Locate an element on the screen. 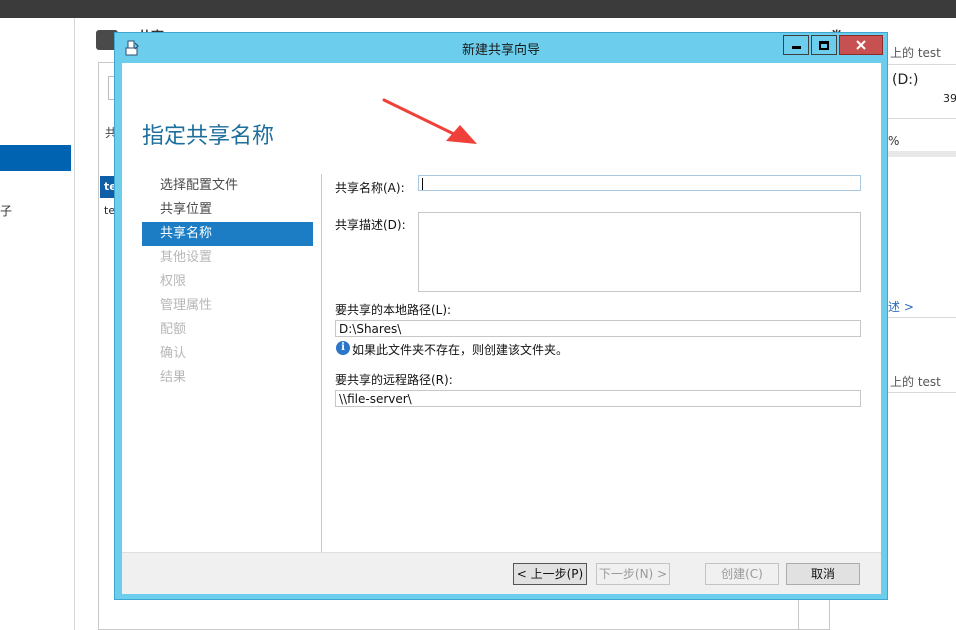 The height and width of the screenshot is (630, 956). page-heading: 指定共享名称 is located at coordinates (208, 136).